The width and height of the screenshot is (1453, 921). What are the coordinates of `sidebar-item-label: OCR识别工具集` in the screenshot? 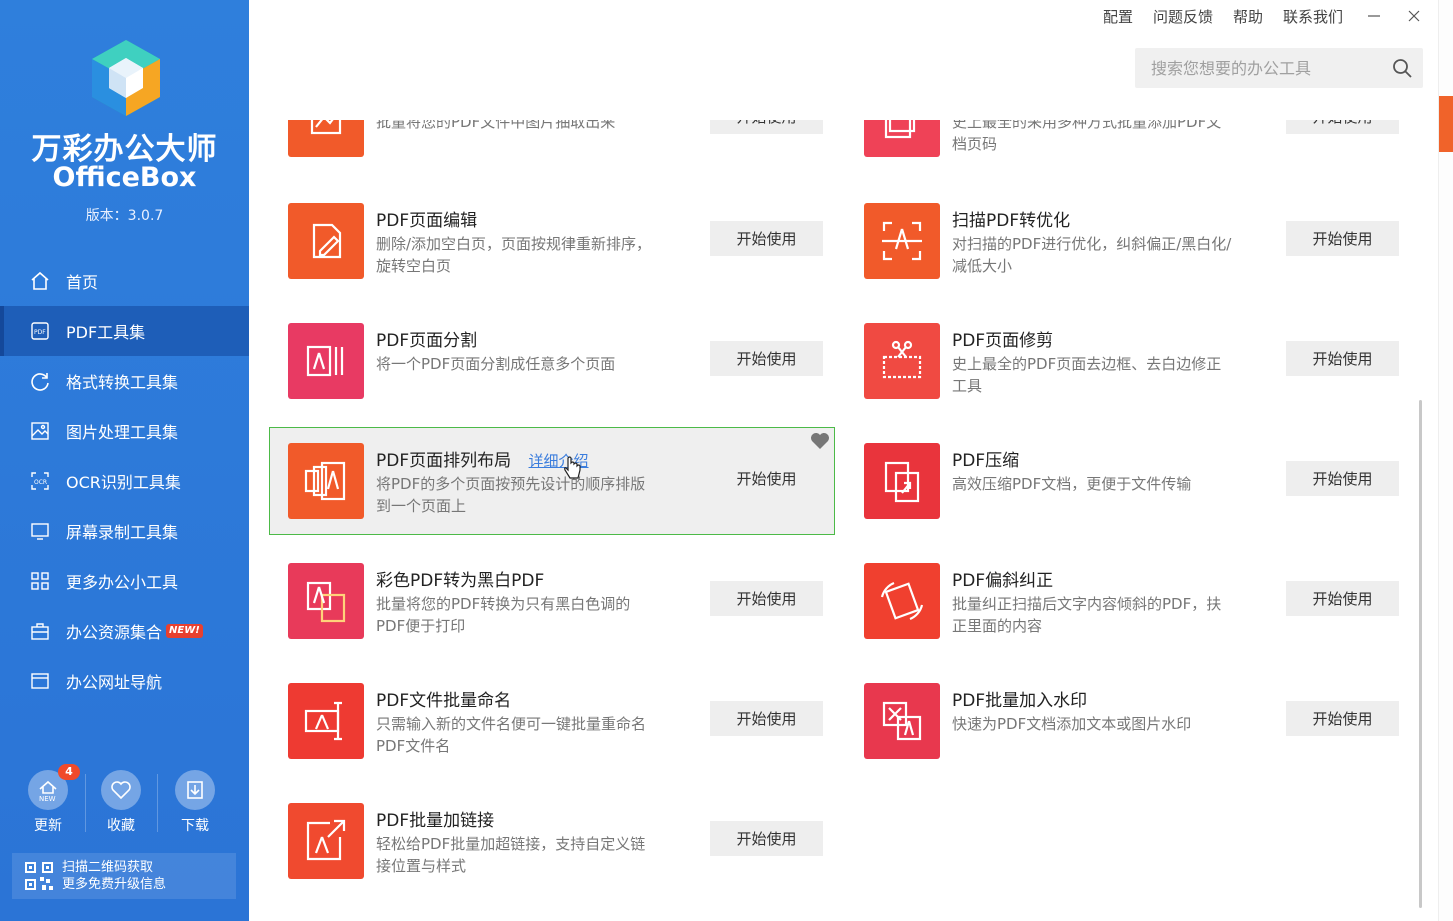 It's located at (123, 482).